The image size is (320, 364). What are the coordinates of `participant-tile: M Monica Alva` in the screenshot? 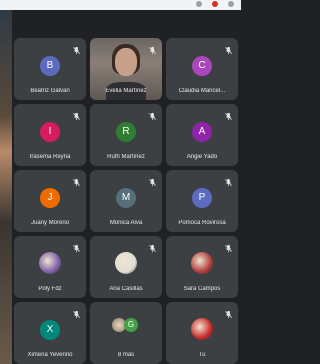 It's located at (126, 201).